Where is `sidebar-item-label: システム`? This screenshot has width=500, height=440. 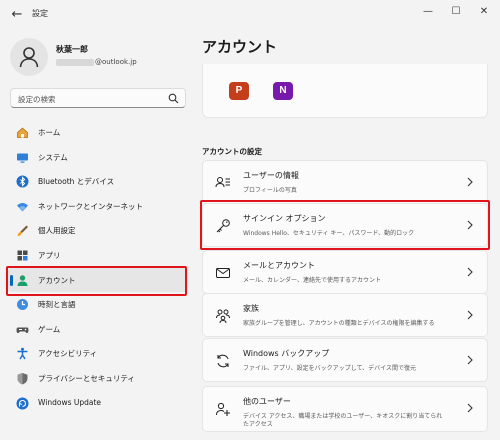 sidebar-item-label: システム is located at coordinates (53, 157).